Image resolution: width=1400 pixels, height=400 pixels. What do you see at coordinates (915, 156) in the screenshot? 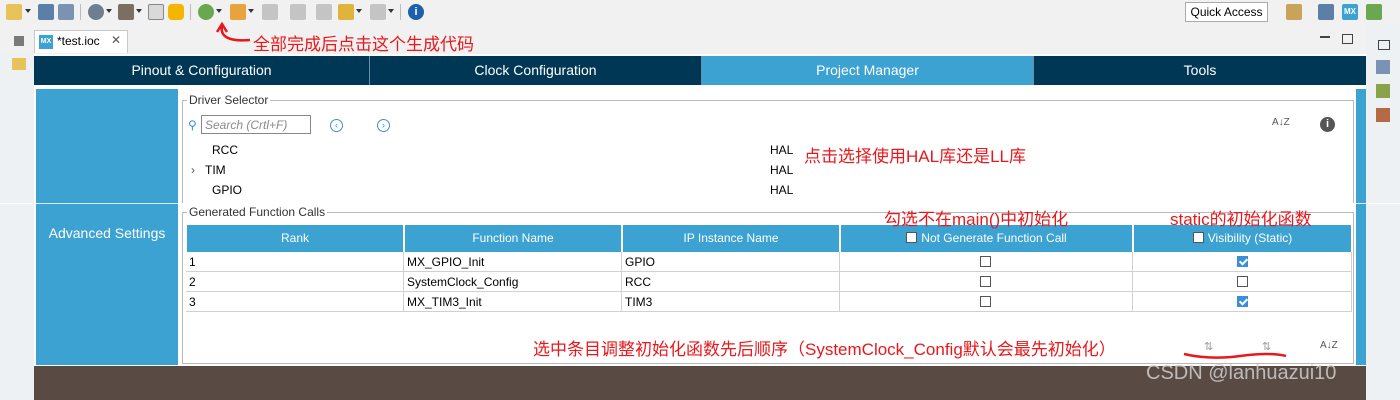
I see `annotation-hal-or-ll: 点击选择使用HAL库还是LL库` at bounding box center [915, 156].